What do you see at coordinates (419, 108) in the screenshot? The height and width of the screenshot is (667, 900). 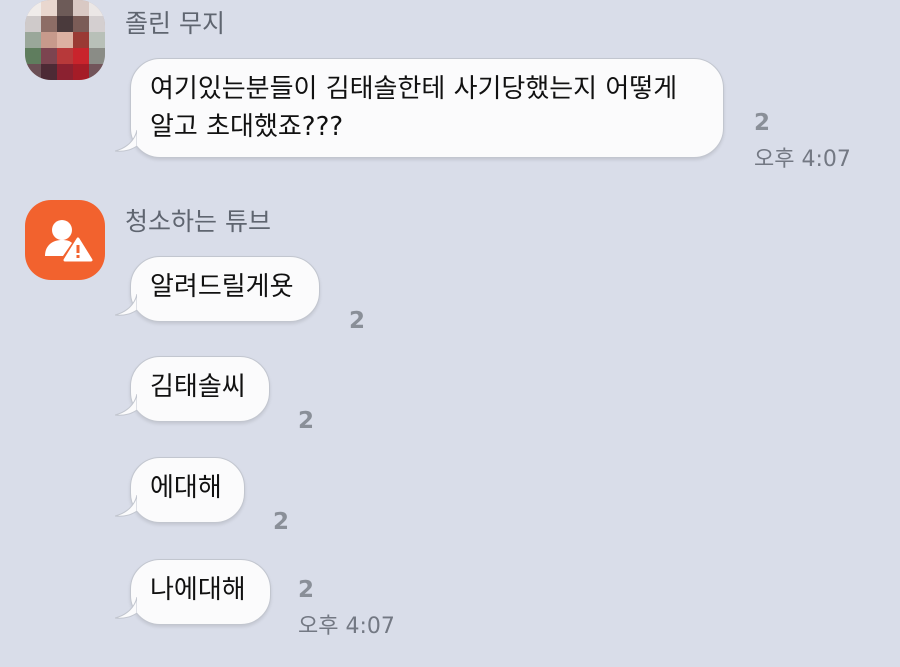 I see `message-bubble: 여기있는분들이 김태솔한테 사기당했는지 어떻게 알고 초대했죠???` at bounding box center [419, 108].